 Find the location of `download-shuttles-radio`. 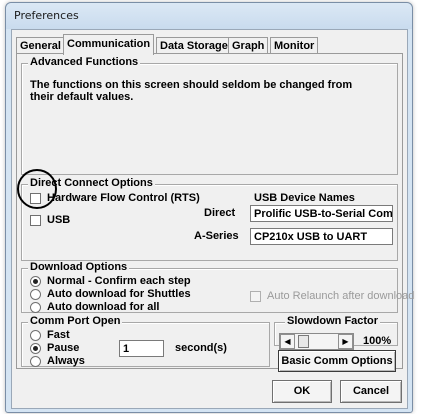

download-shuttles-radio is located at coordinates (35, 294).